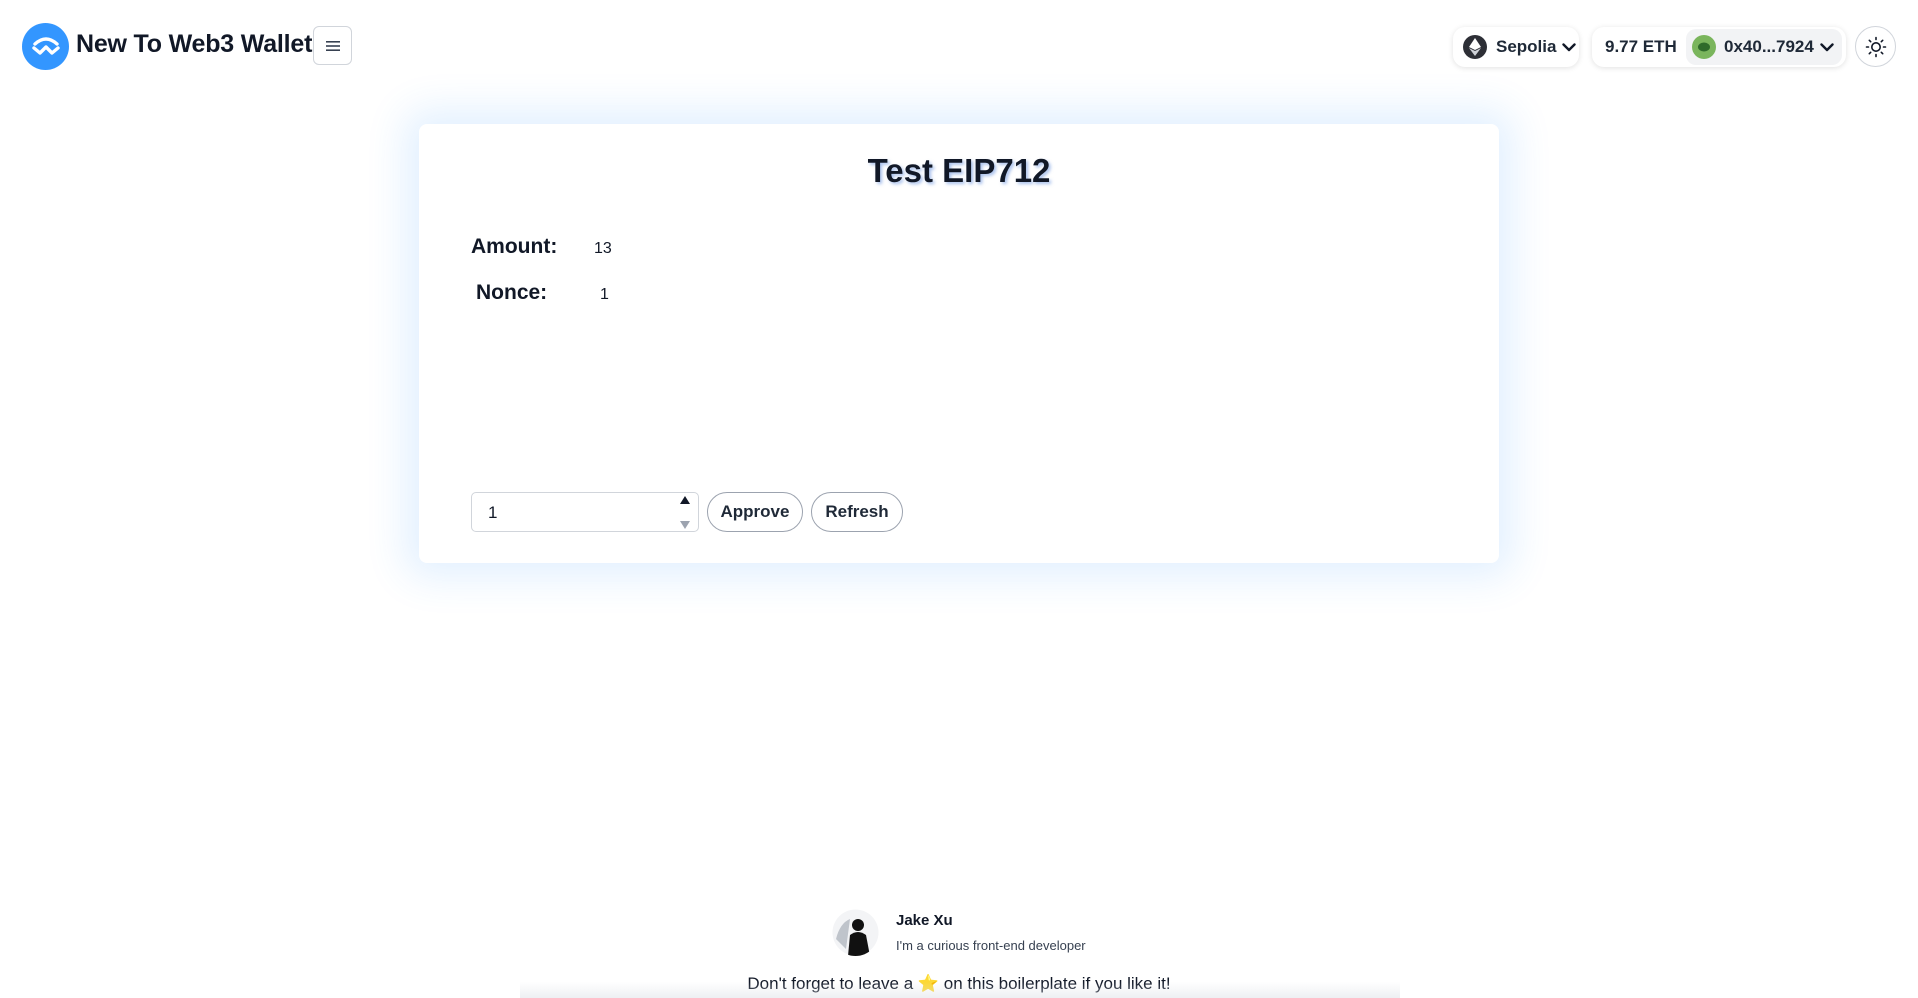 This screenshot has width=1918, height=998. I want to click on sun-icon, so click(1875, 46).